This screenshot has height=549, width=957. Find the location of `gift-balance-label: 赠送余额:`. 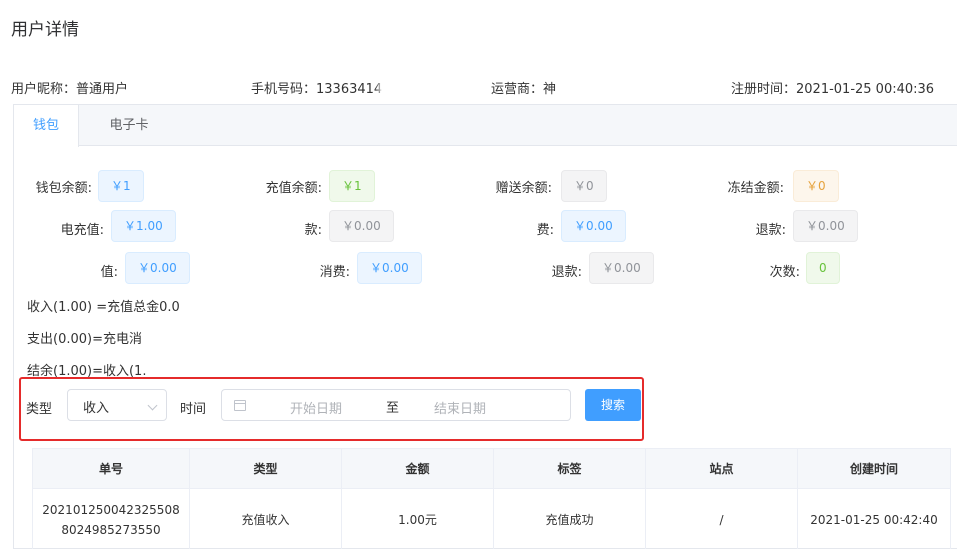

gift-balance-label: 赠送余额: is located at coordinates (523, 188).